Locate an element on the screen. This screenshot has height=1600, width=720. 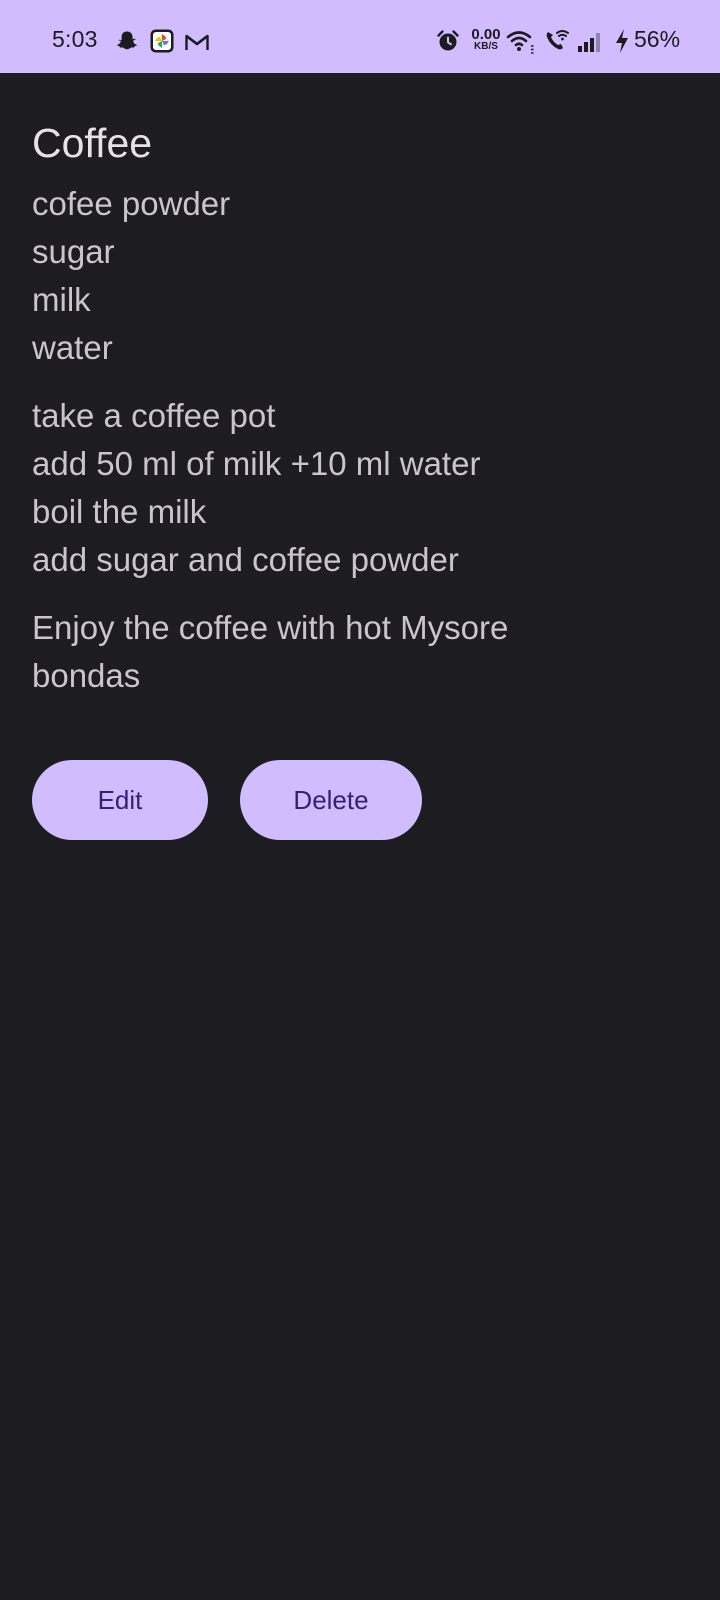
edit-button: Edit is located at coordinates (120, 800).